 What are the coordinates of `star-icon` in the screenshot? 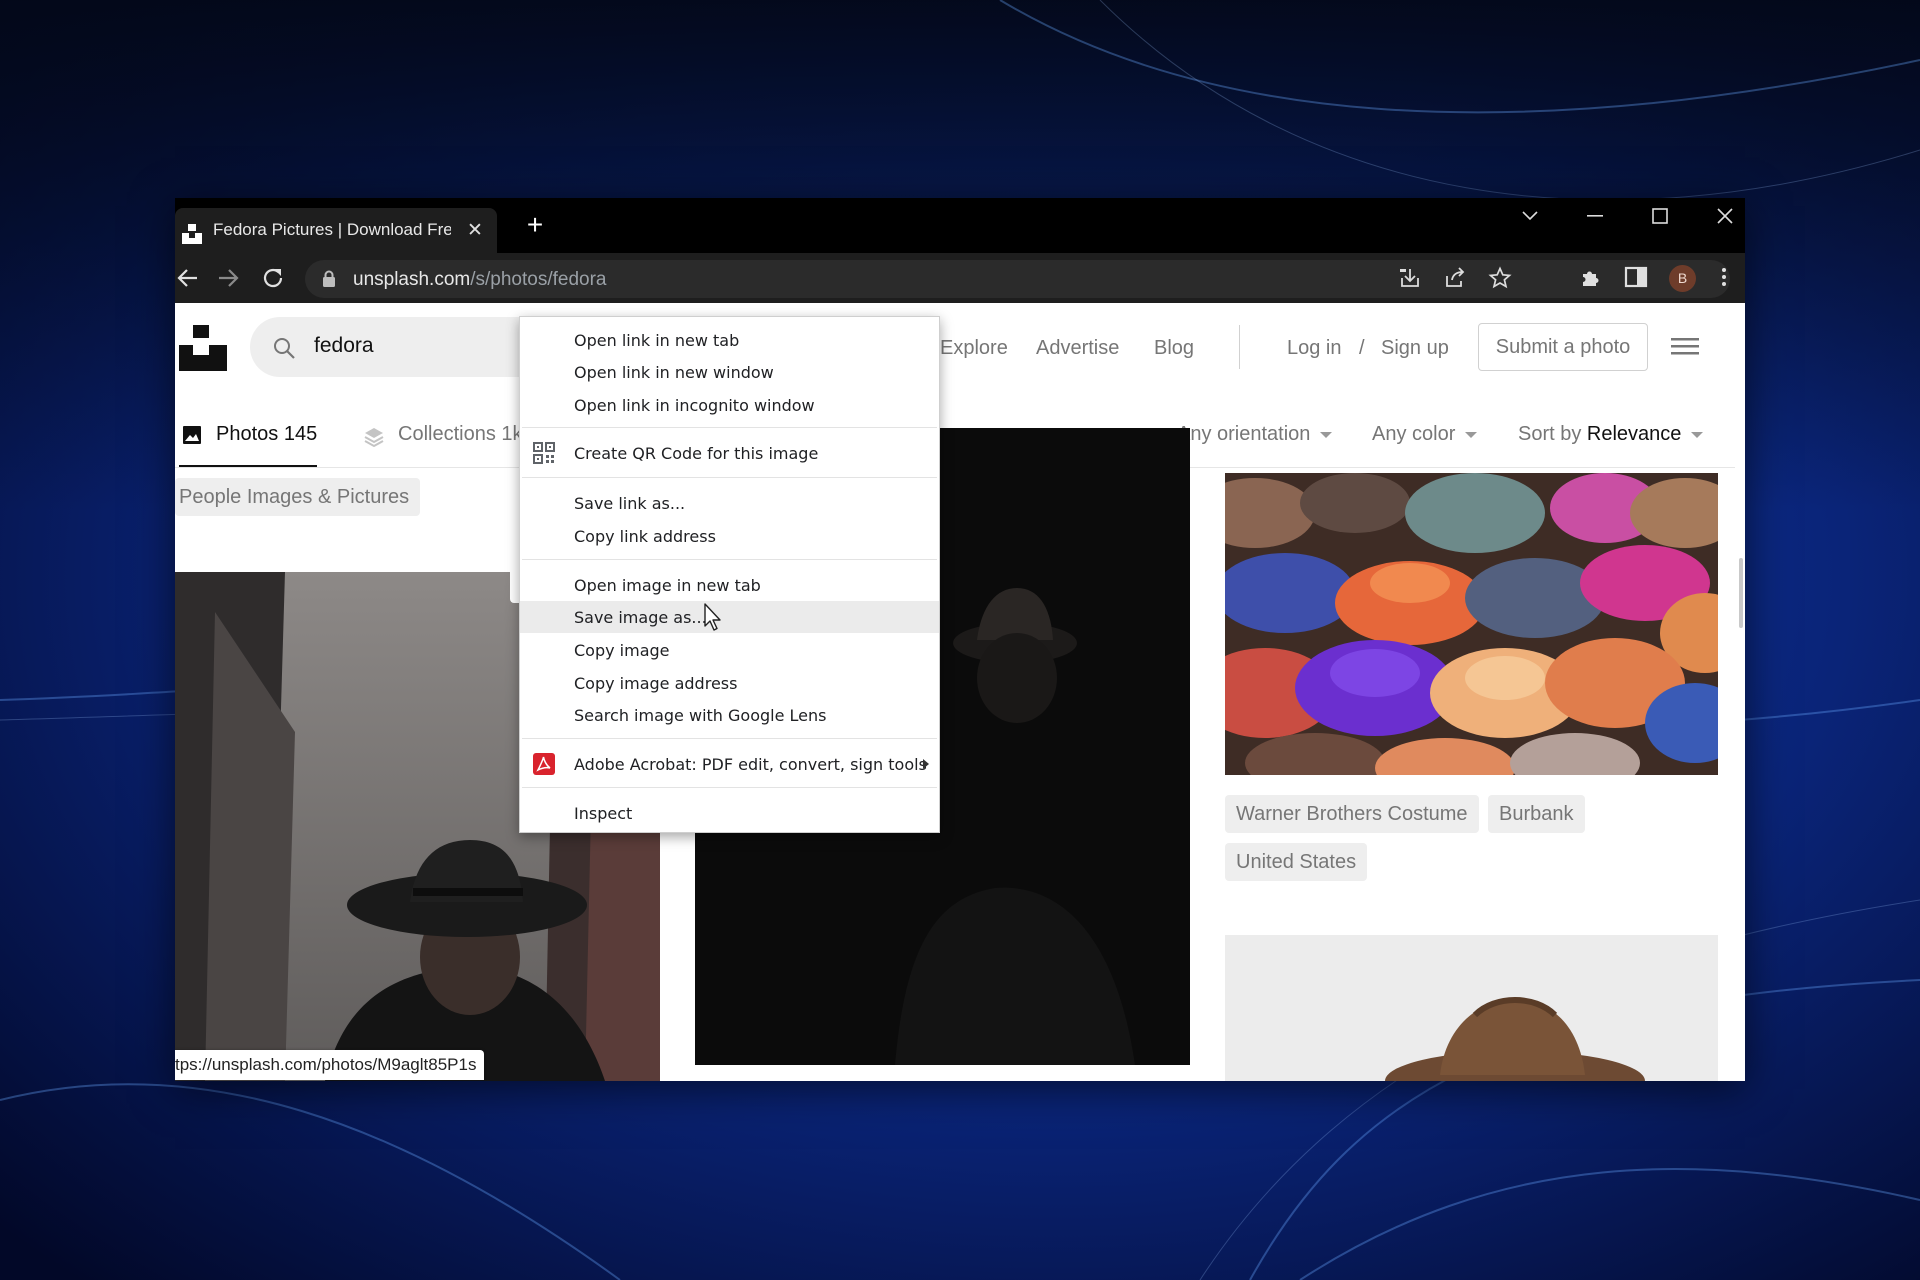 It's located at (1500, 278).